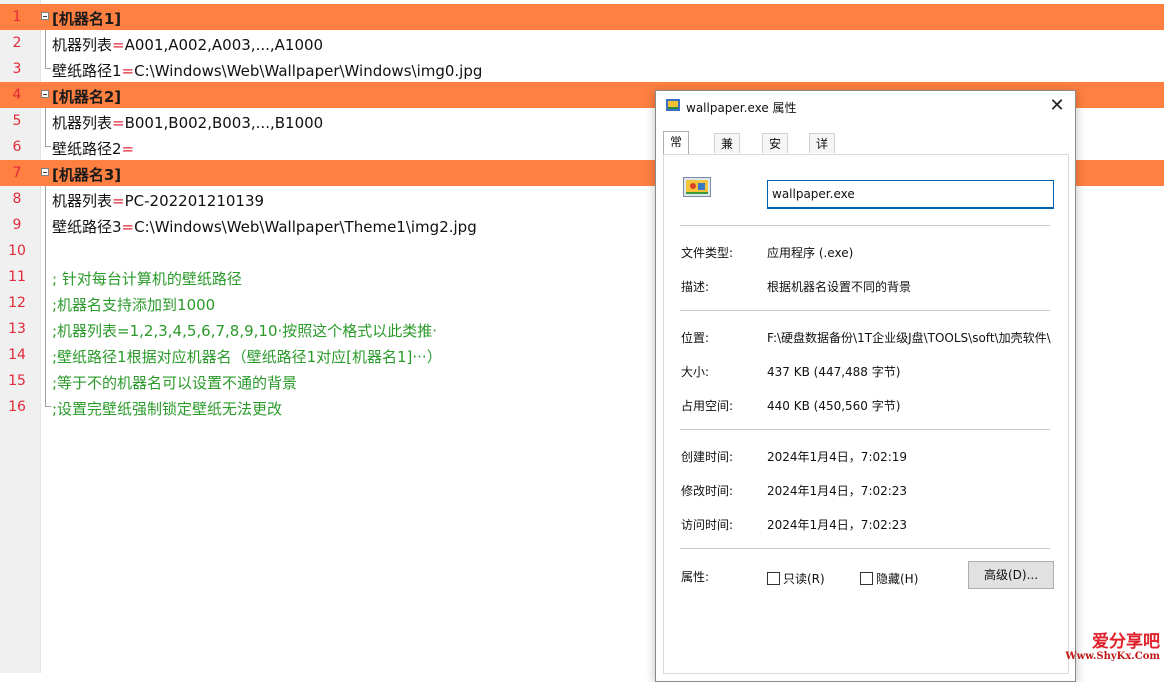 The height and width of the screenshot is (682, 1164). Describe the element at coordinates (775, 152) in the screenshot. I see `tab-security: 安全` at that location.